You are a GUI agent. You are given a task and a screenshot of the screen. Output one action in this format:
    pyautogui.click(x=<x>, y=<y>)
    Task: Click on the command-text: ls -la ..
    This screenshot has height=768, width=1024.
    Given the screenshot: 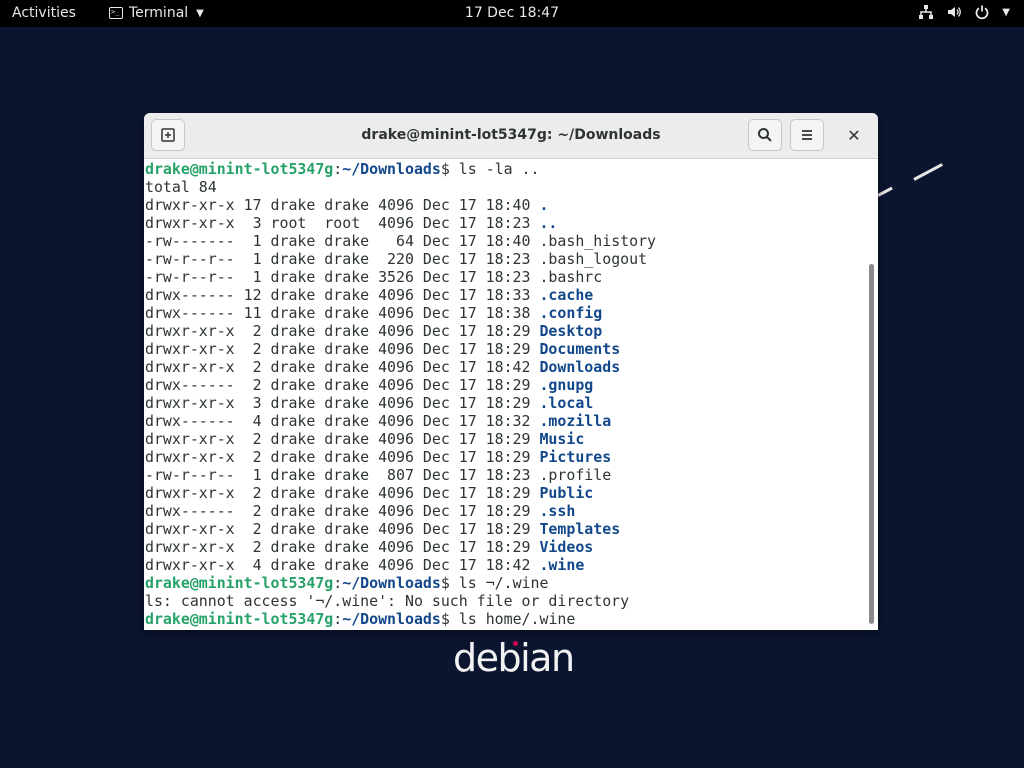 What is the action you would take?
    pyautogui.click(x=499, y=169)
    